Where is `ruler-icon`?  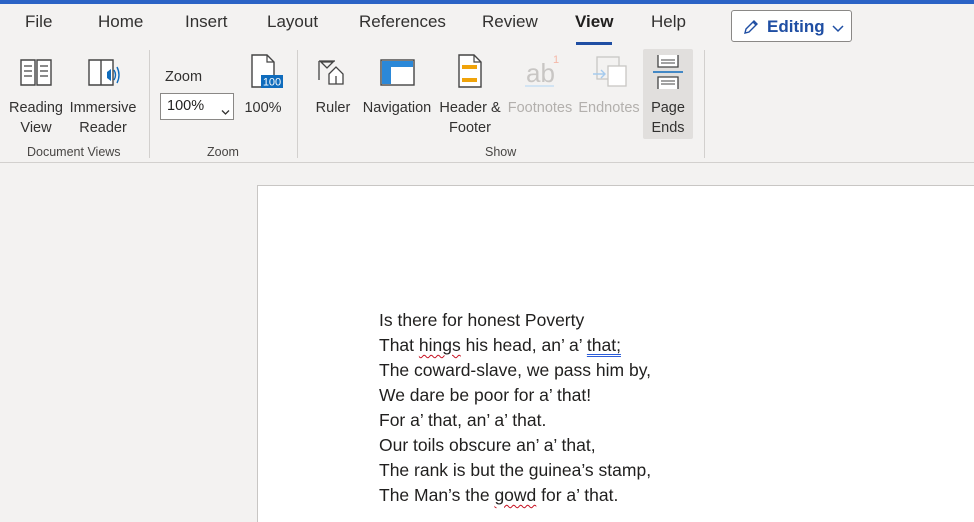 ruler-icon is located at coordinates (333, 75).